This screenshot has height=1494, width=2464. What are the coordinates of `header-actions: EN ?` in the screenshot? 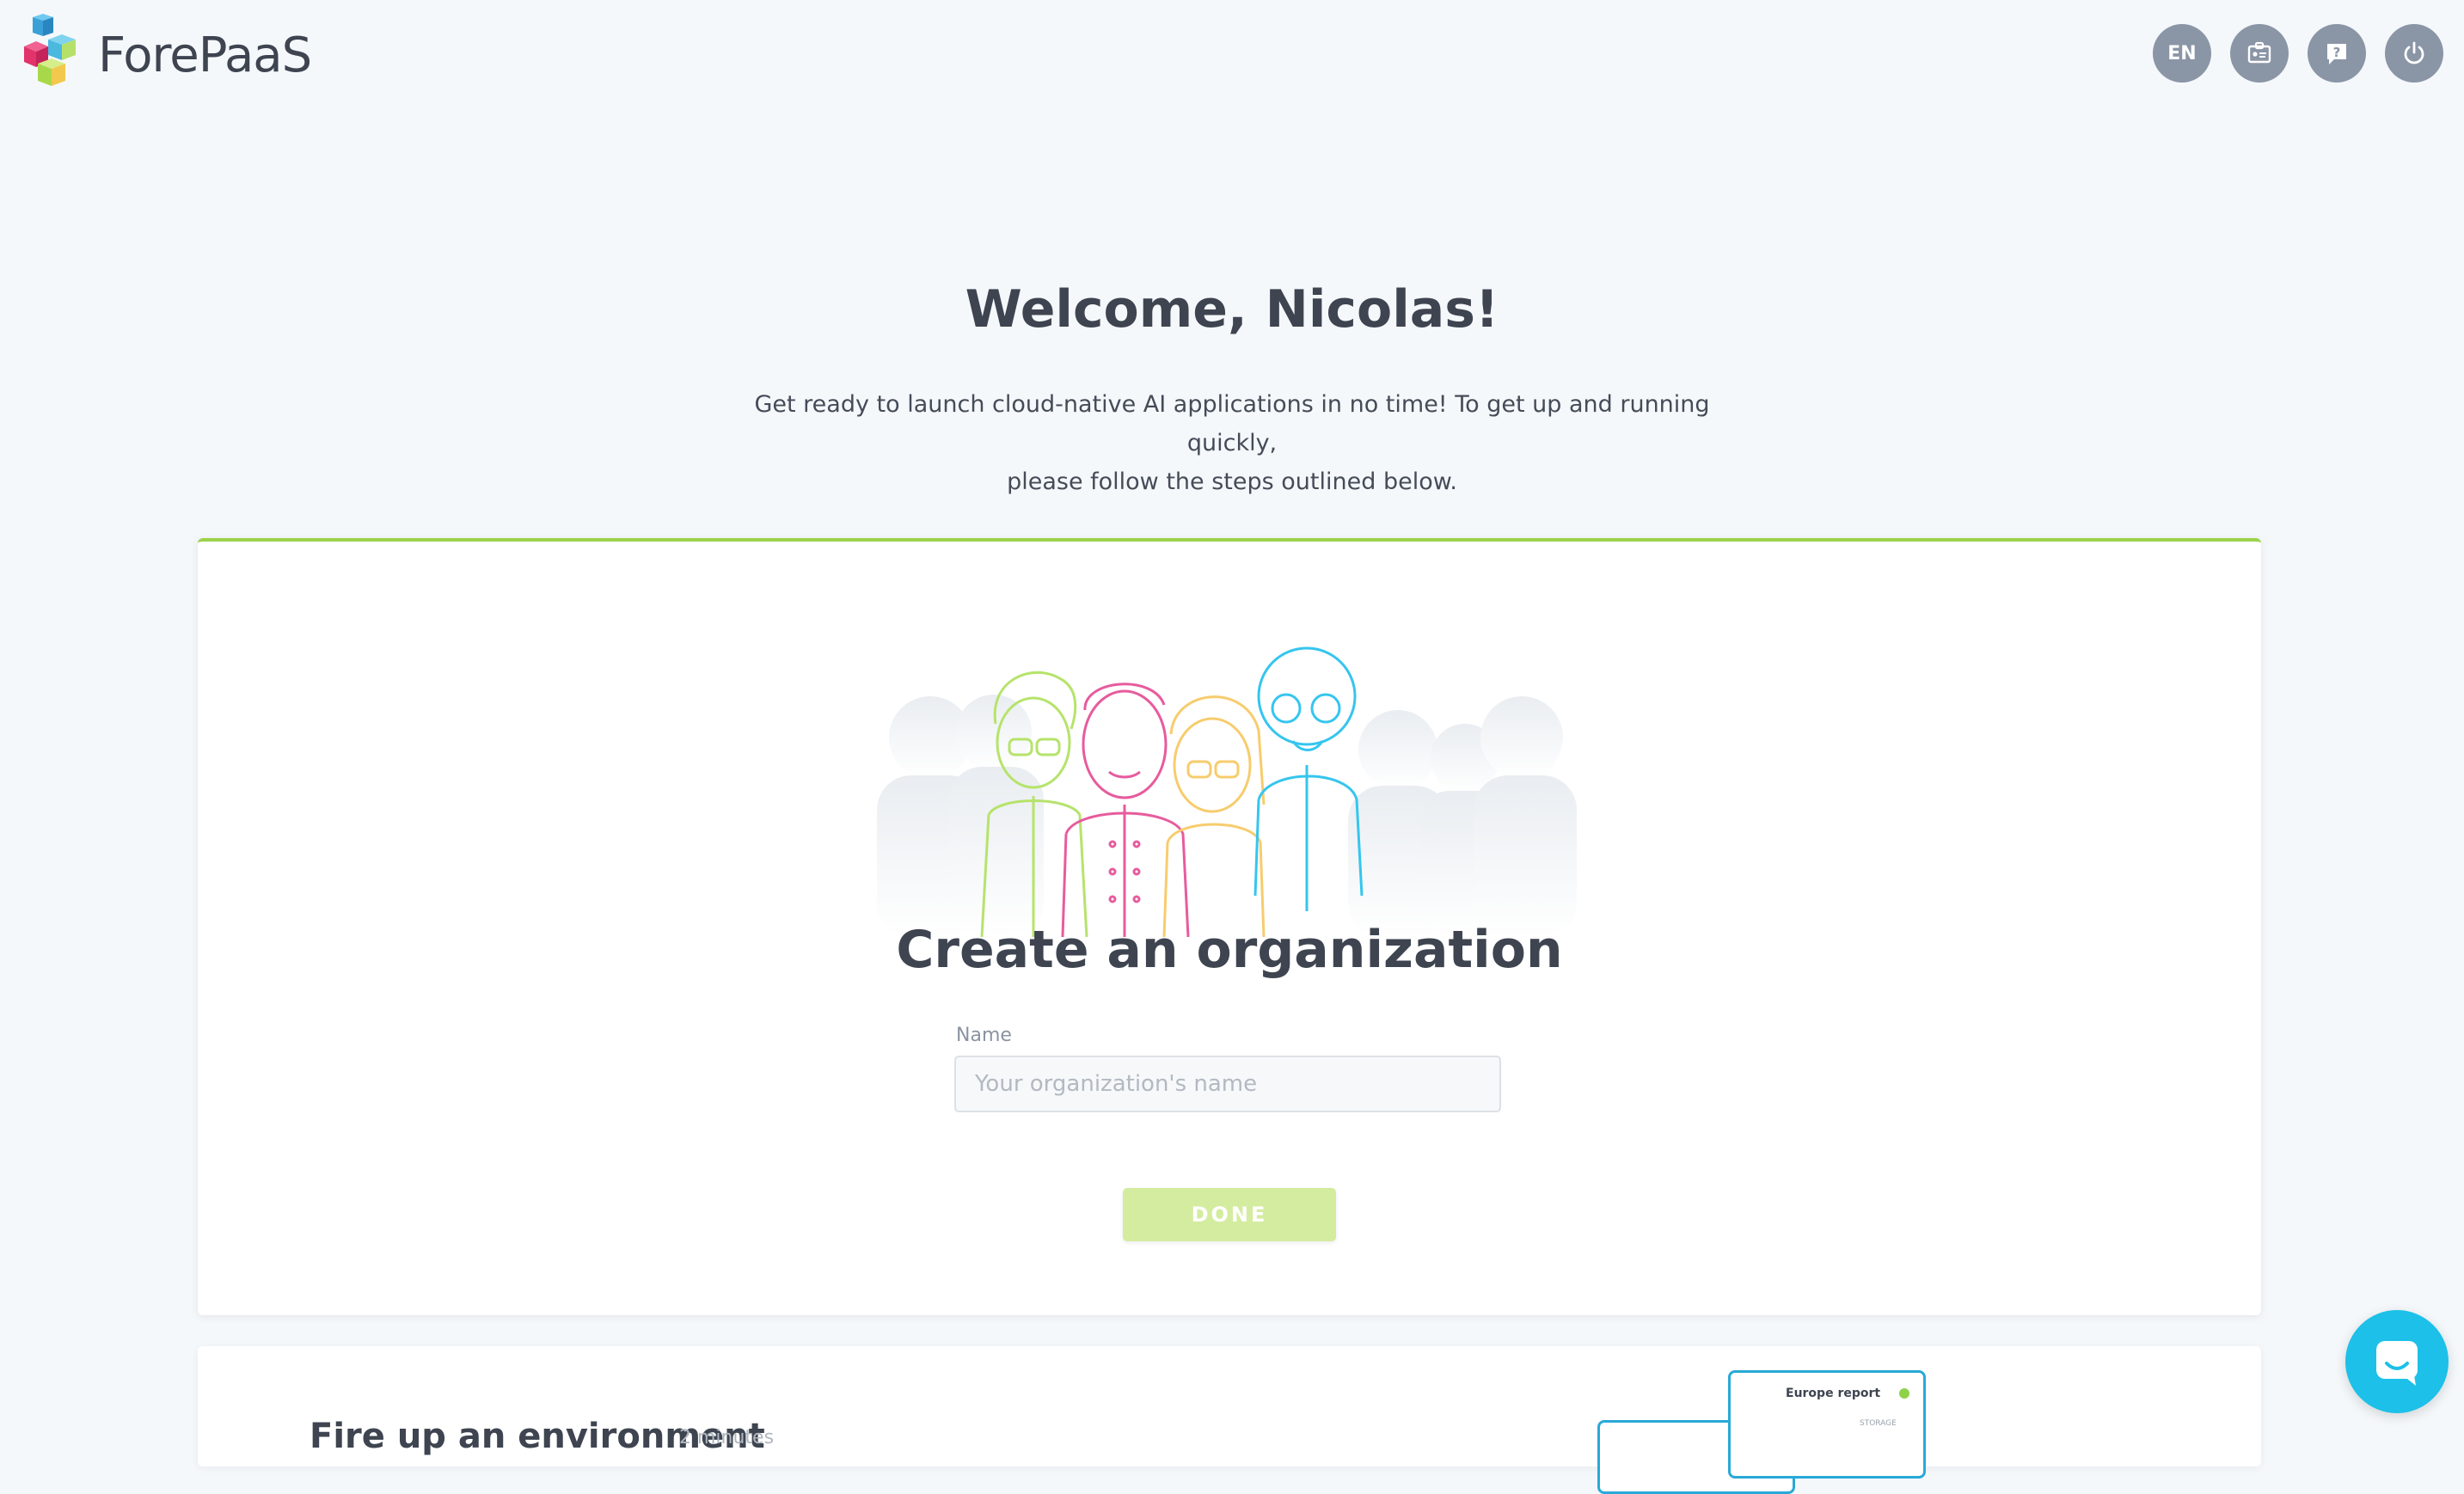 It's located at (2298, 53).